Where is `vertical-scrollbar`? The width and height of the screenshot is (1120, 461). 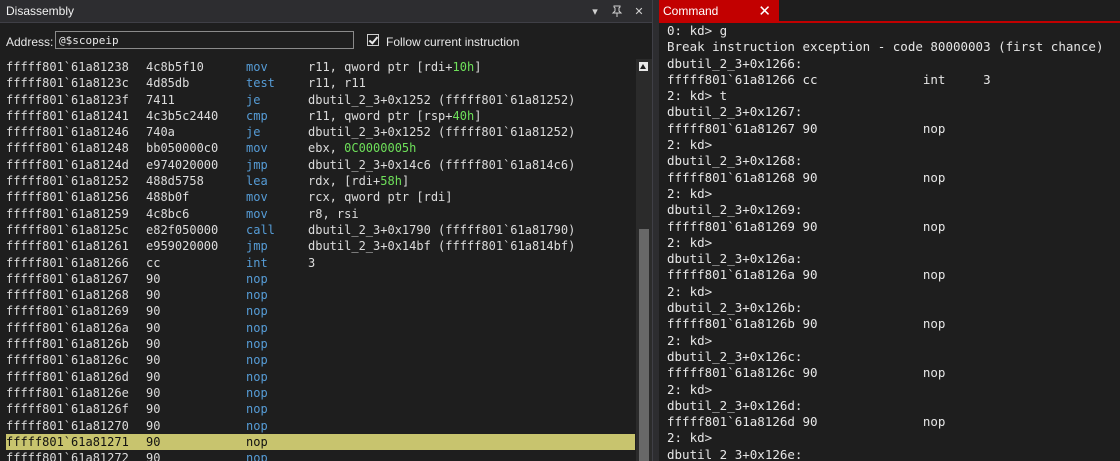
vertical-scrollbar is located at coordinates (644, 260).